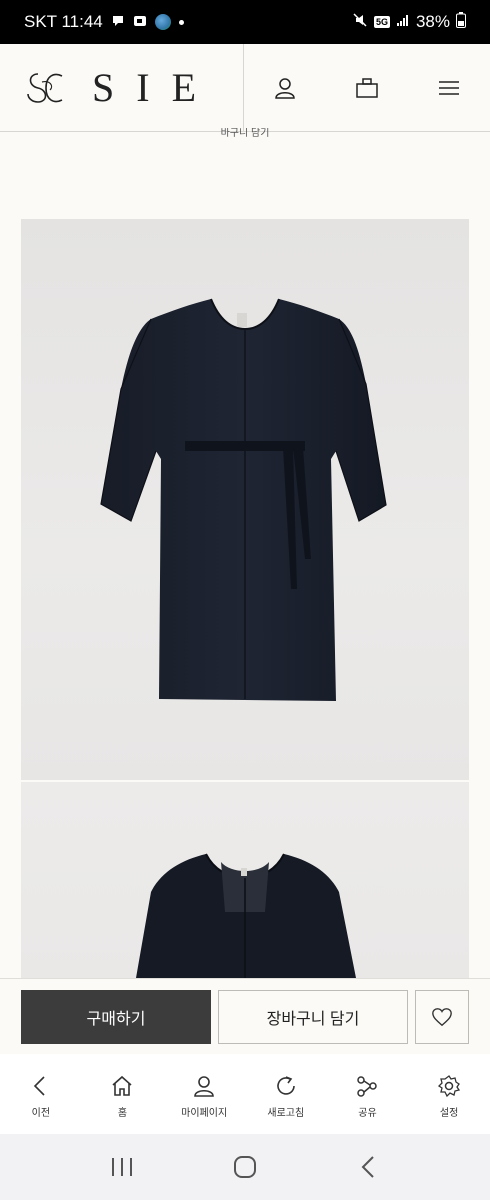 This screenshot has height=1200, width=490. I want to click on bag-icon, so click(367, 87).